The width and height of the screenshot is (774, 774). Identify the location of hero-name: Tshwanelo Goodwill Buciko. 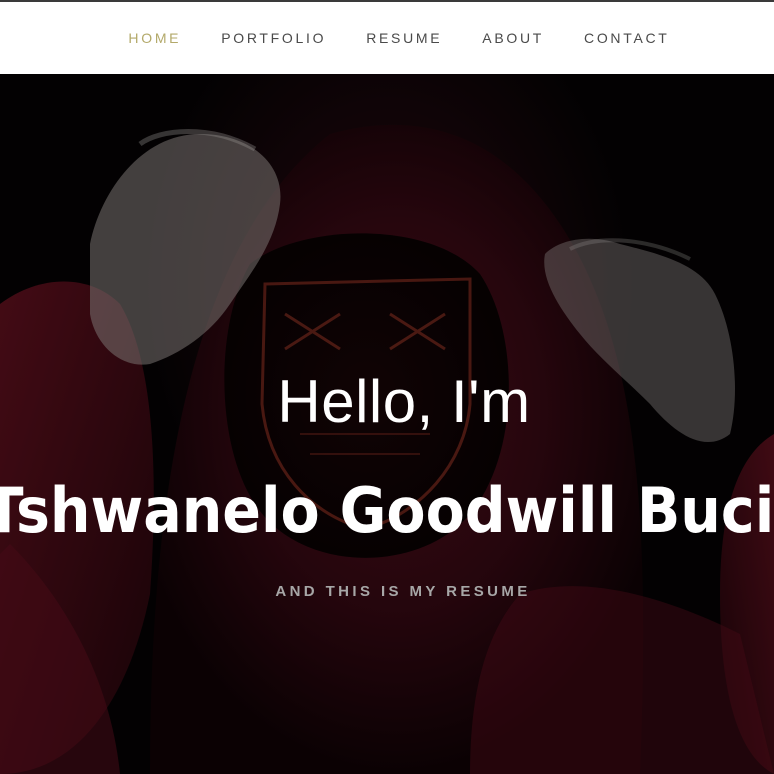
(387, 510).